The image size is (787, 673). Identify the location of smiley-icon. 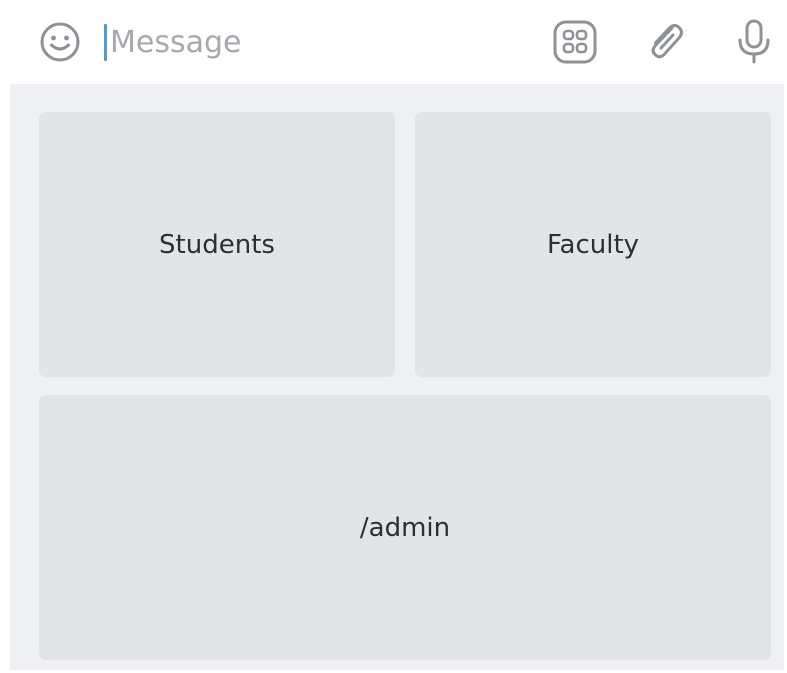
(60, 42).